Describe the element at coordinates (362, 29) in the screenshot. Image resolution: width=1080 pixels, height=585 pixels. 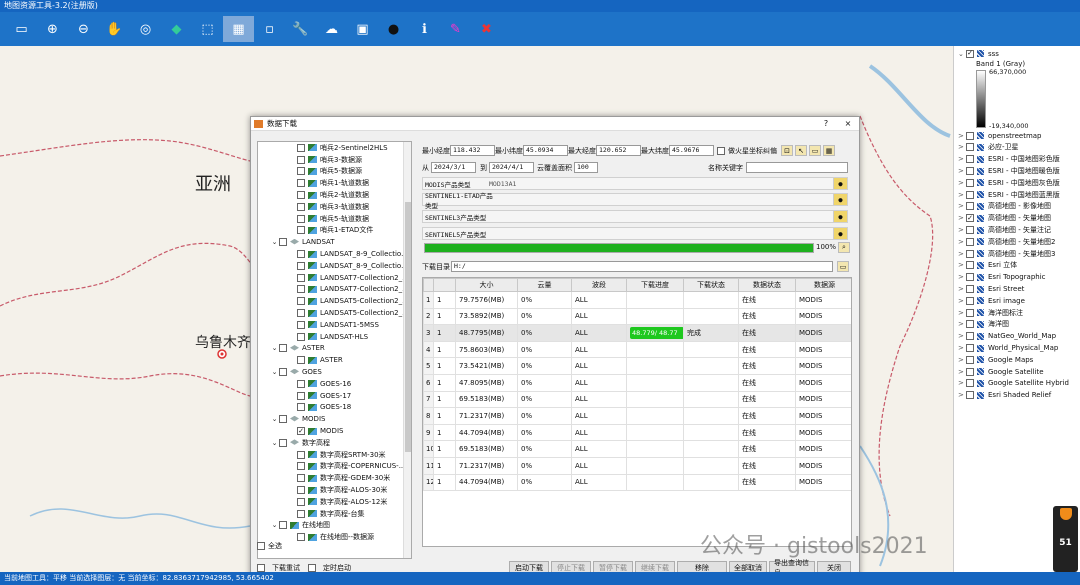
I see `map-icon: ▣` at that location.